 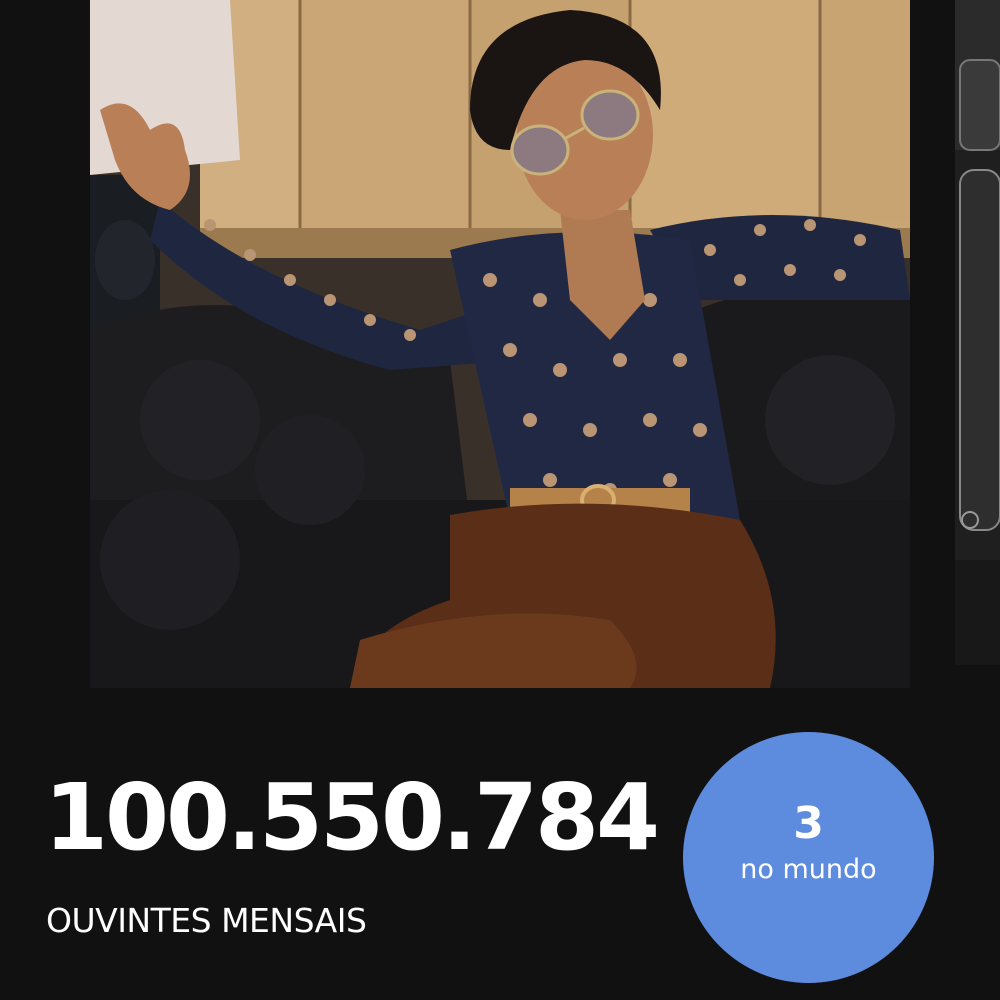 I want to click on next-card-preview, so click(x=977, y=332).